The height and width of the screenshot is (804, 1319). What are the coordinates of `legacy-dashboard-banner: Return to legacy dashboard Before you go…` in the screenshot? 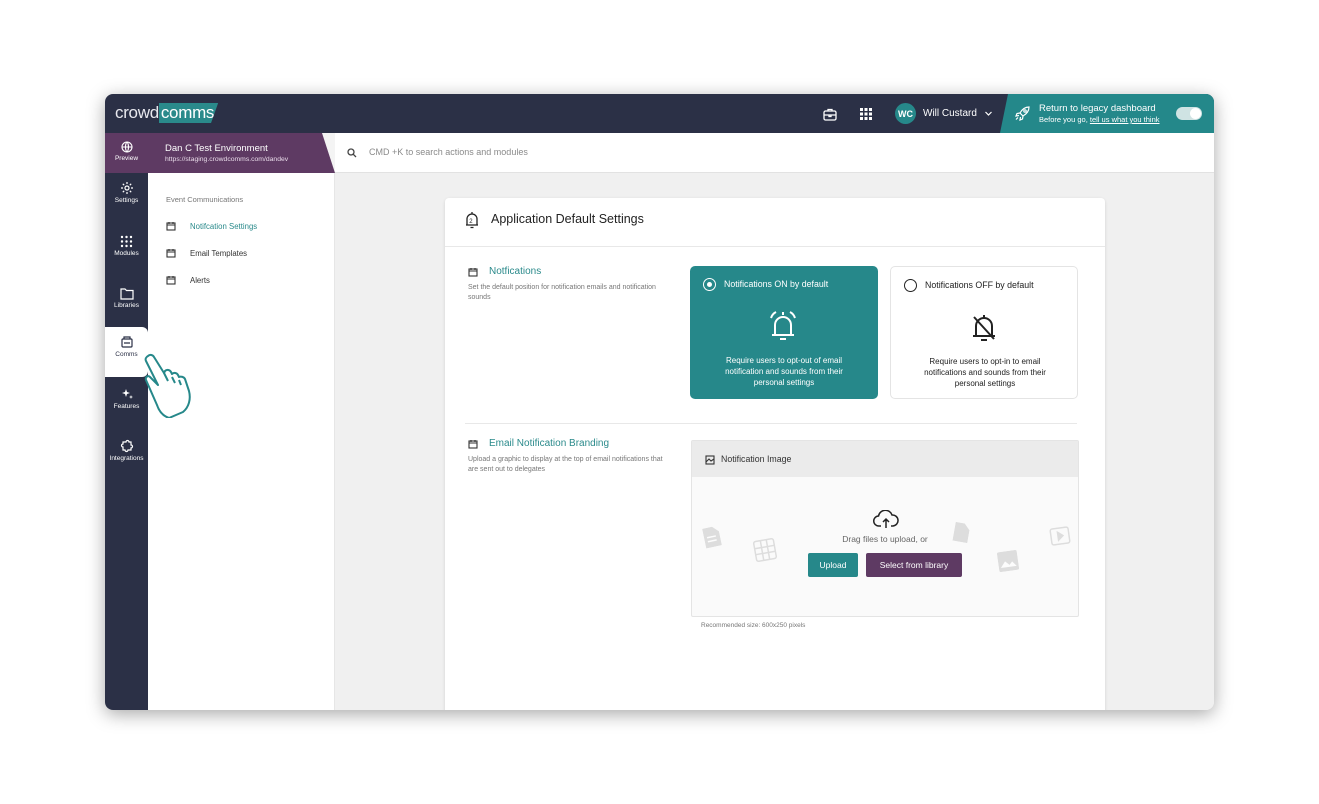 It's located at (1107, 113).